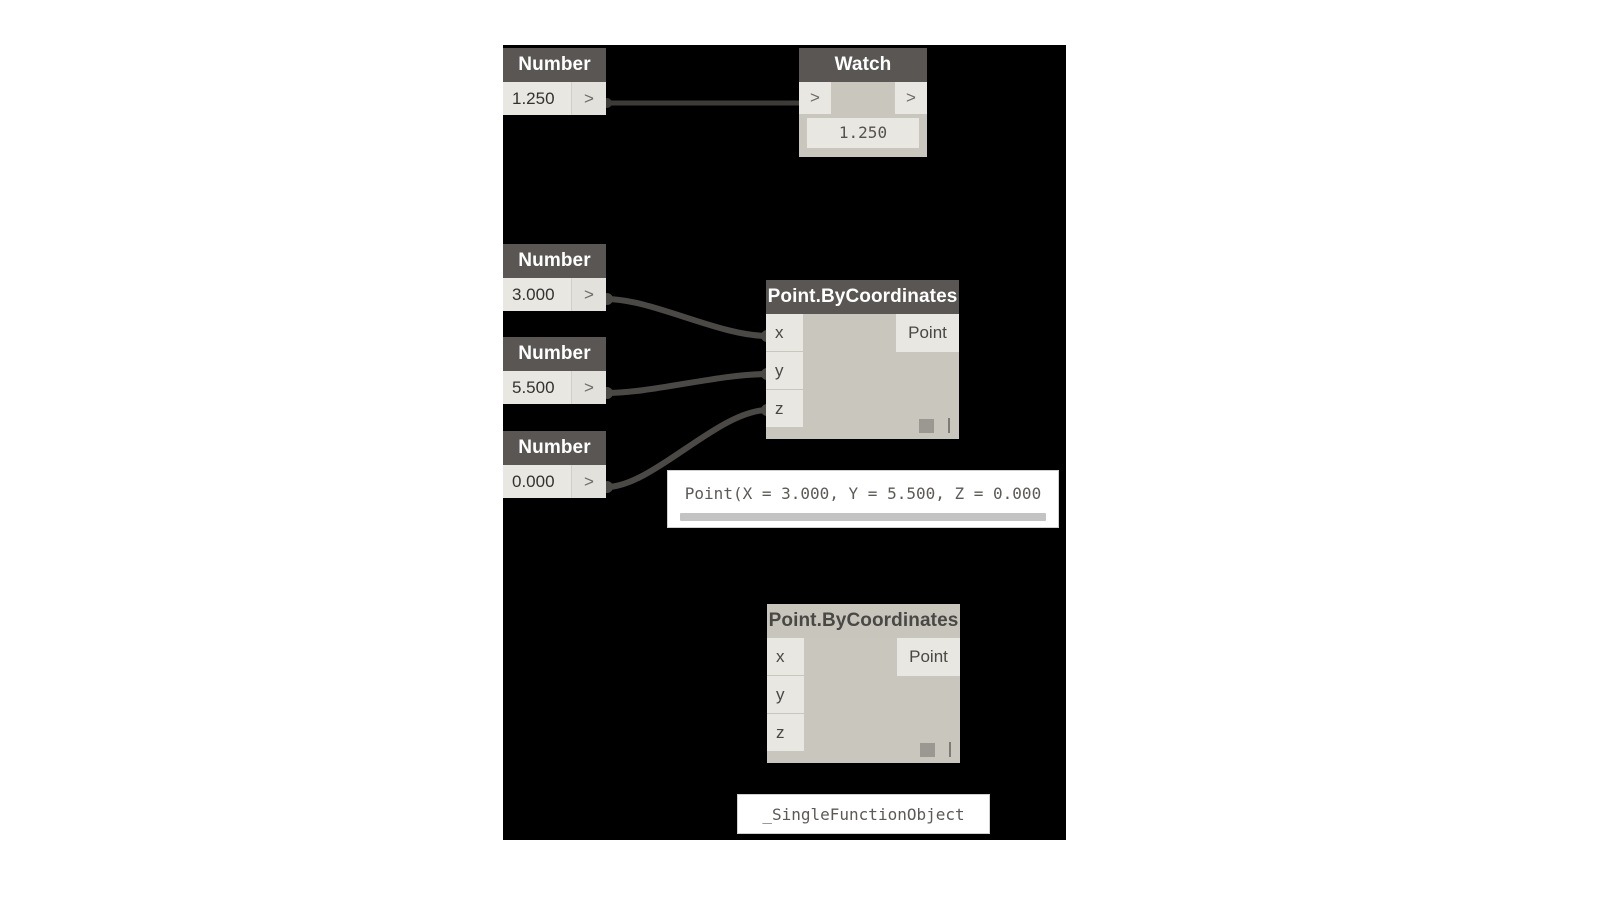 Image resolution: width=1613 pixels, height=899 pixels. I want to click on node-body: 0.000 >, so click(554, 481).